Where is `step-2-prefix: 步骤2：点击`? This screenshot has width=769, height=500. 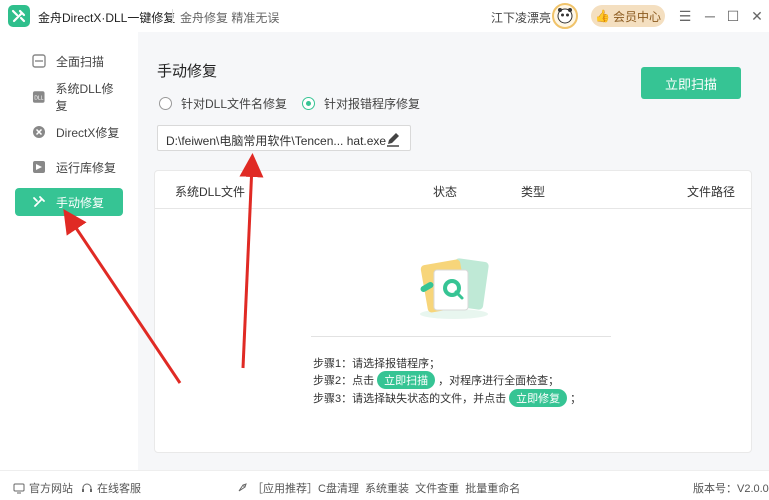
step-2-prefix: 步骤2：点击 is located at coordinates (344, 381).